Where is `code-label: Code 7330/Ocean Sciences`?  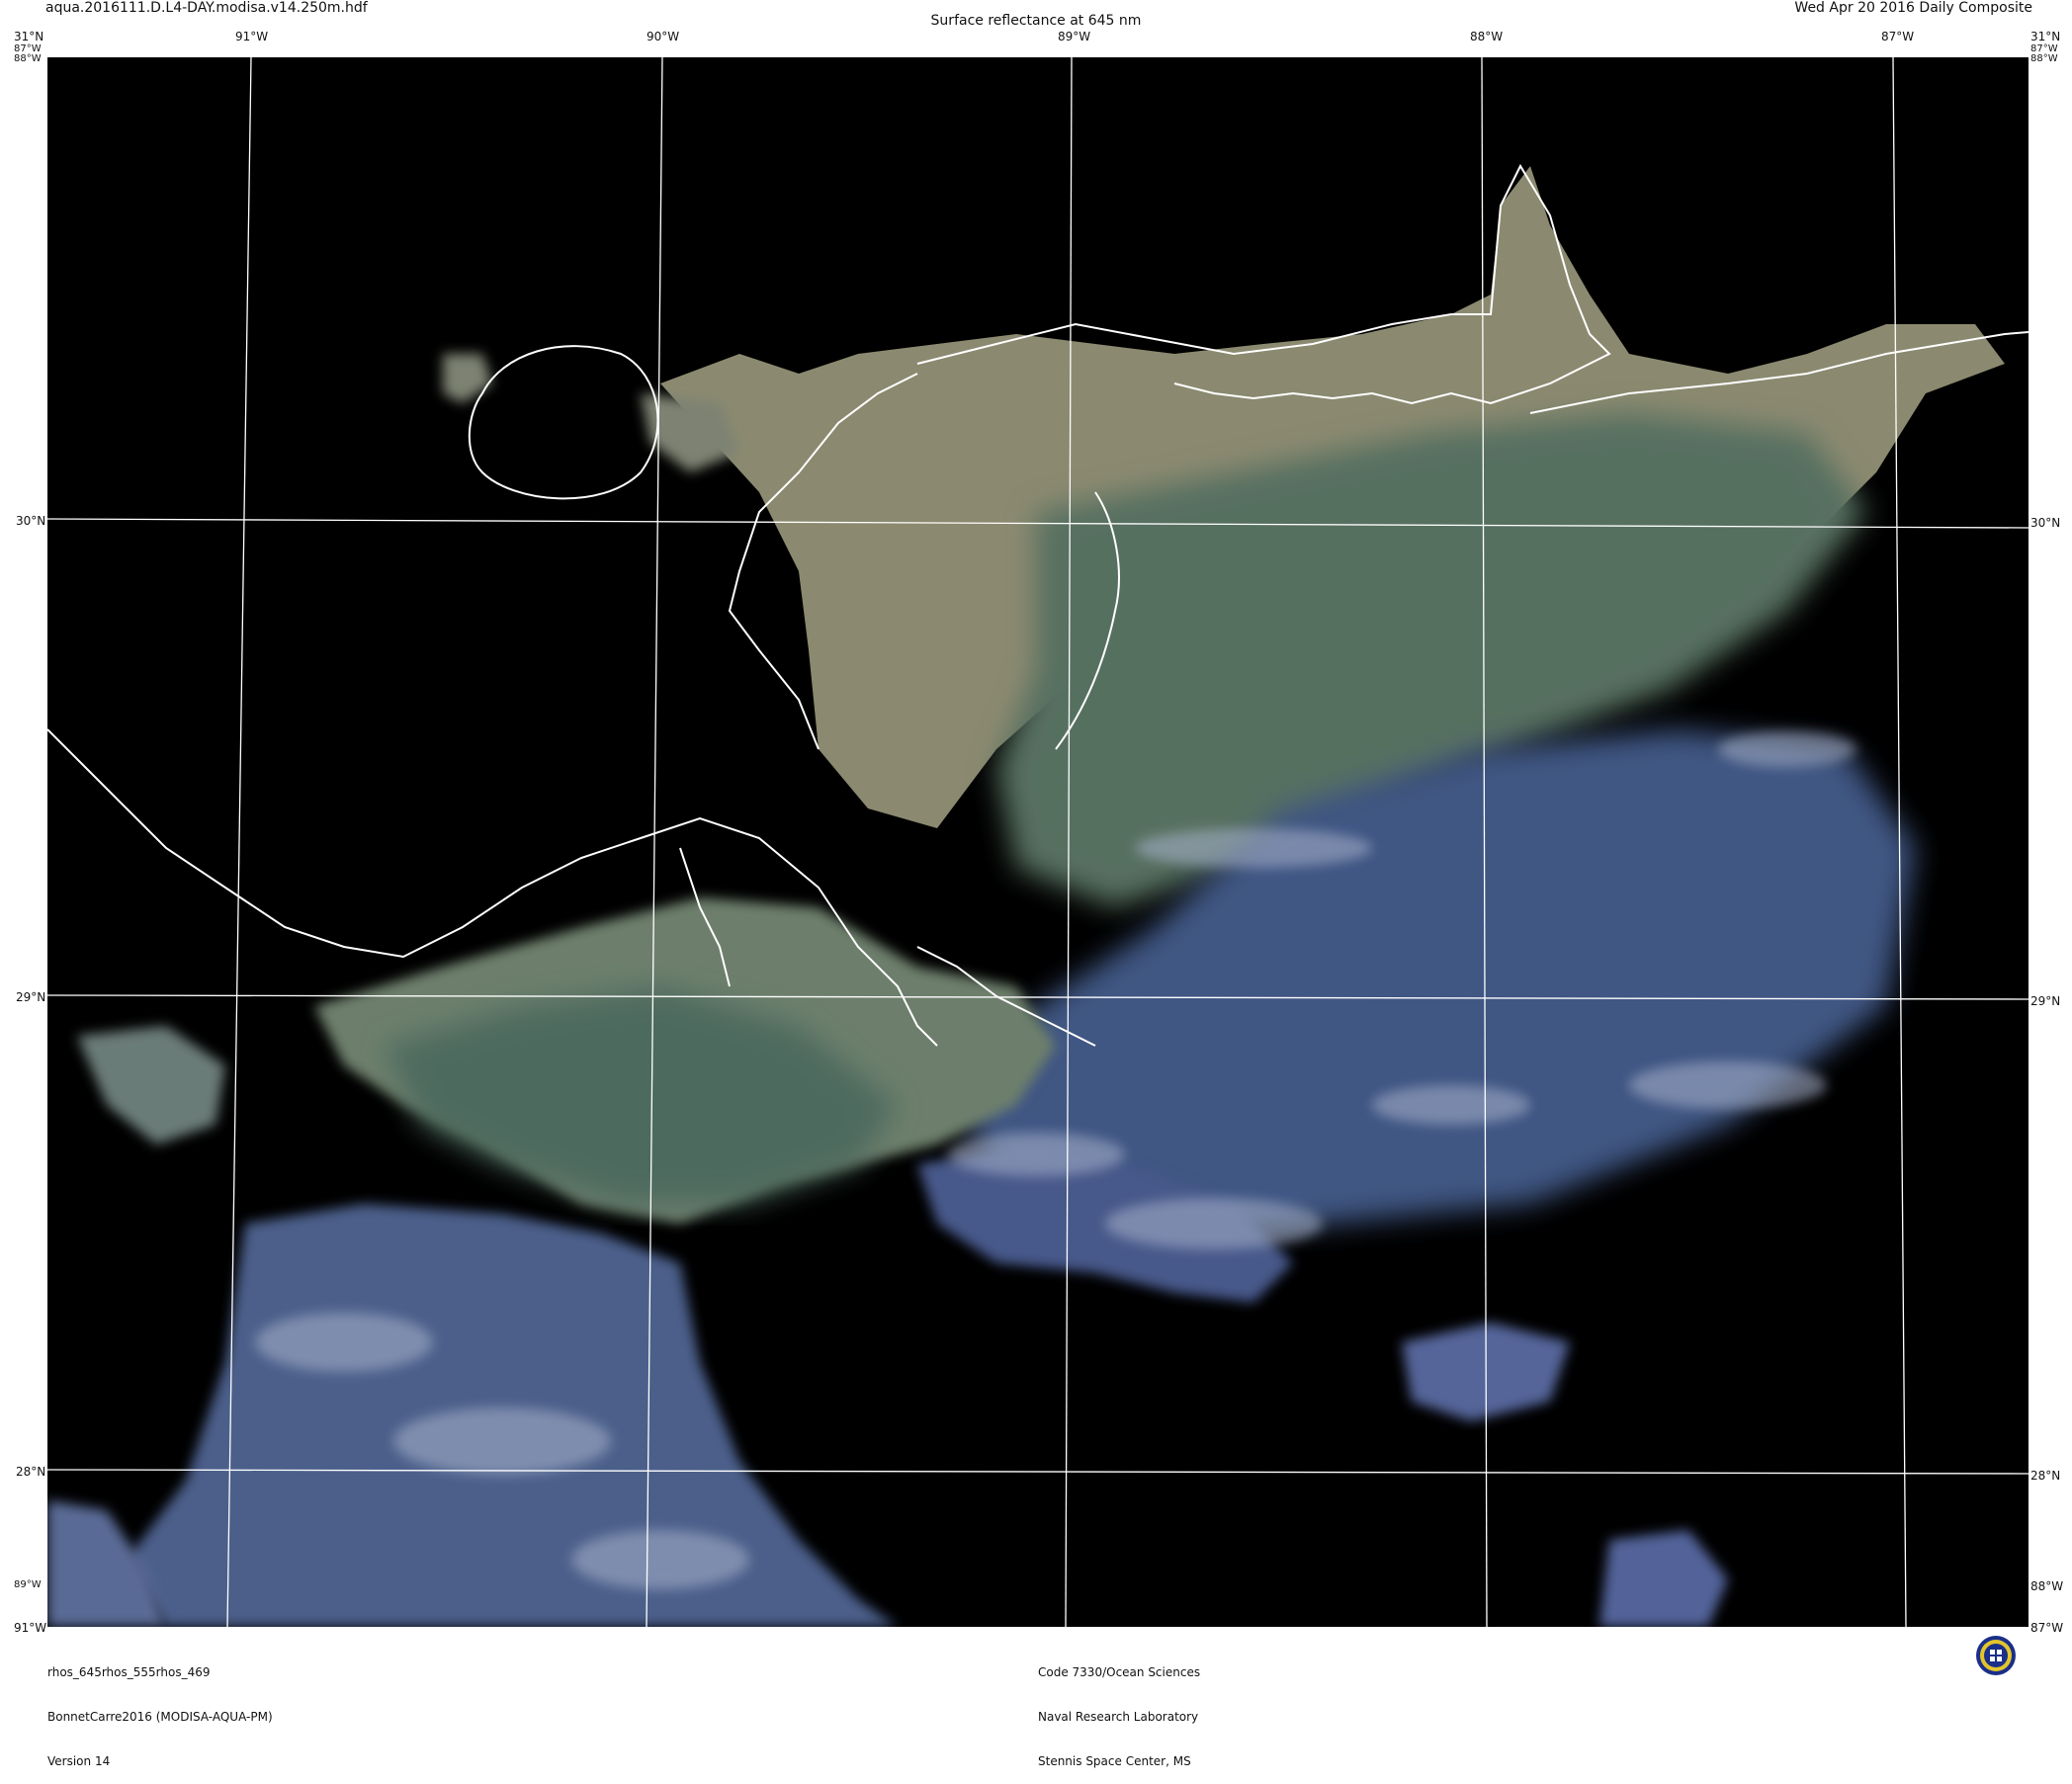 code-label: Code 7330/Ocean Sciences is located at coordinates (1119, 1672).